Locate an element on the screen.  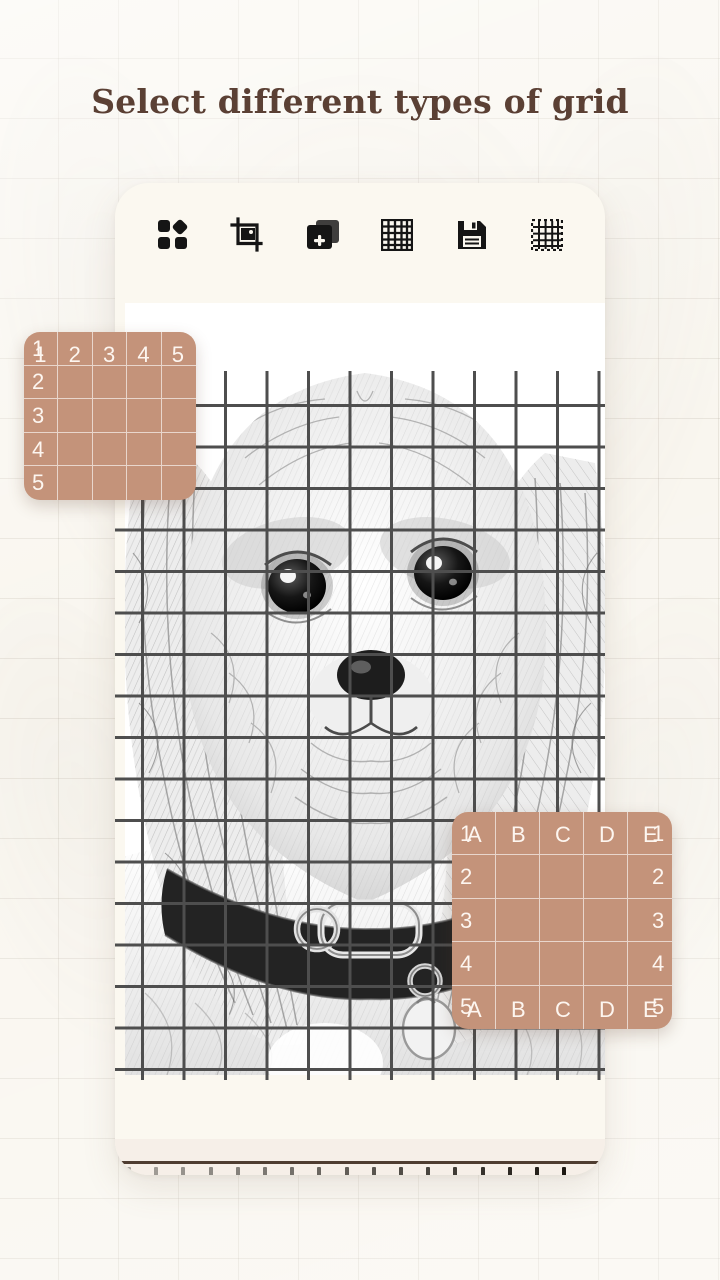
crop-image-icon is located at coordinates (248, 235).